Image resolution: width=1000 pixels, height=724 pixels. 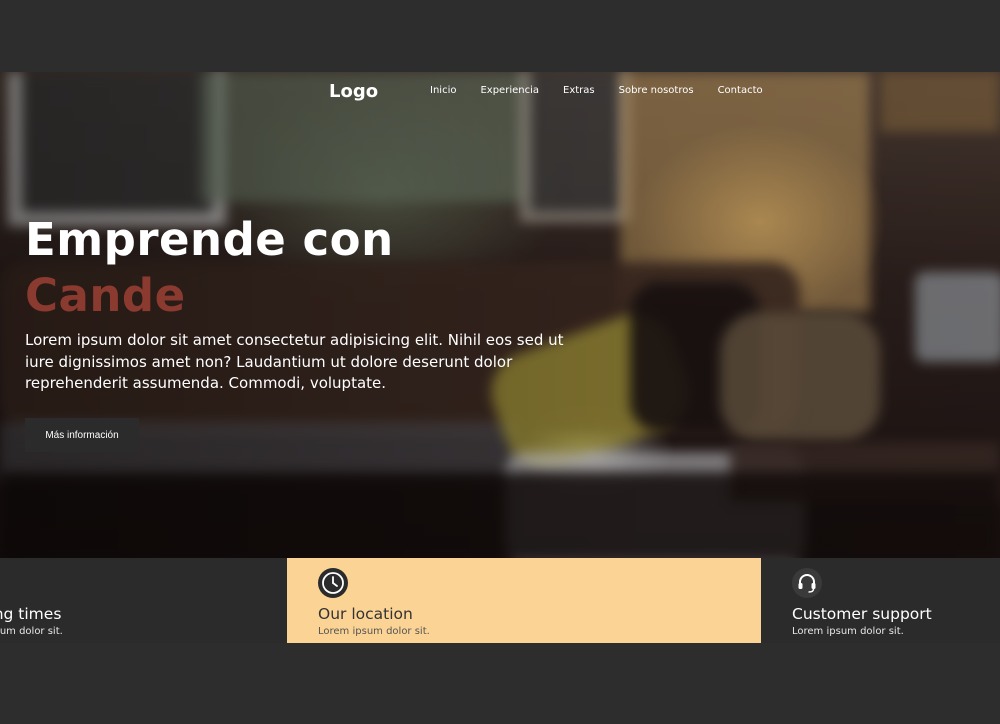 What do you see at coordinates (31, 614) in the screenshot?
I see `feature-title: Opening times` at bounding box center [31, 614].